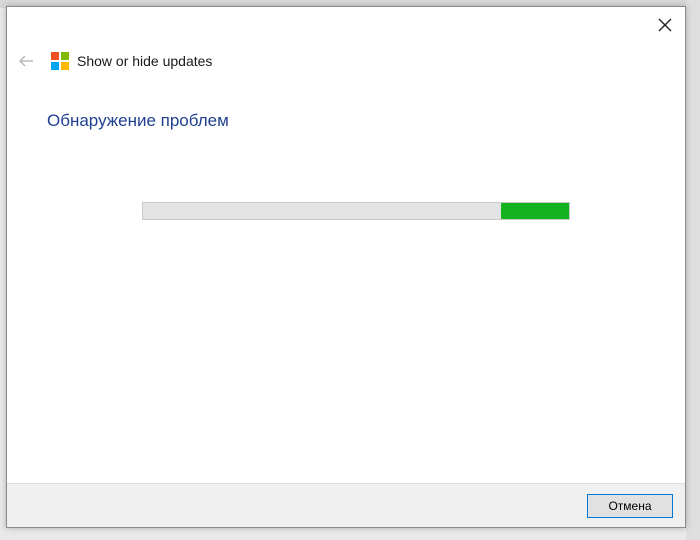 This screenshot has width=700, height=540. What do you see at coordinates (65, 66) in the screenshot?
I see `logo-yellow-square` at bounding box center [65, 66].